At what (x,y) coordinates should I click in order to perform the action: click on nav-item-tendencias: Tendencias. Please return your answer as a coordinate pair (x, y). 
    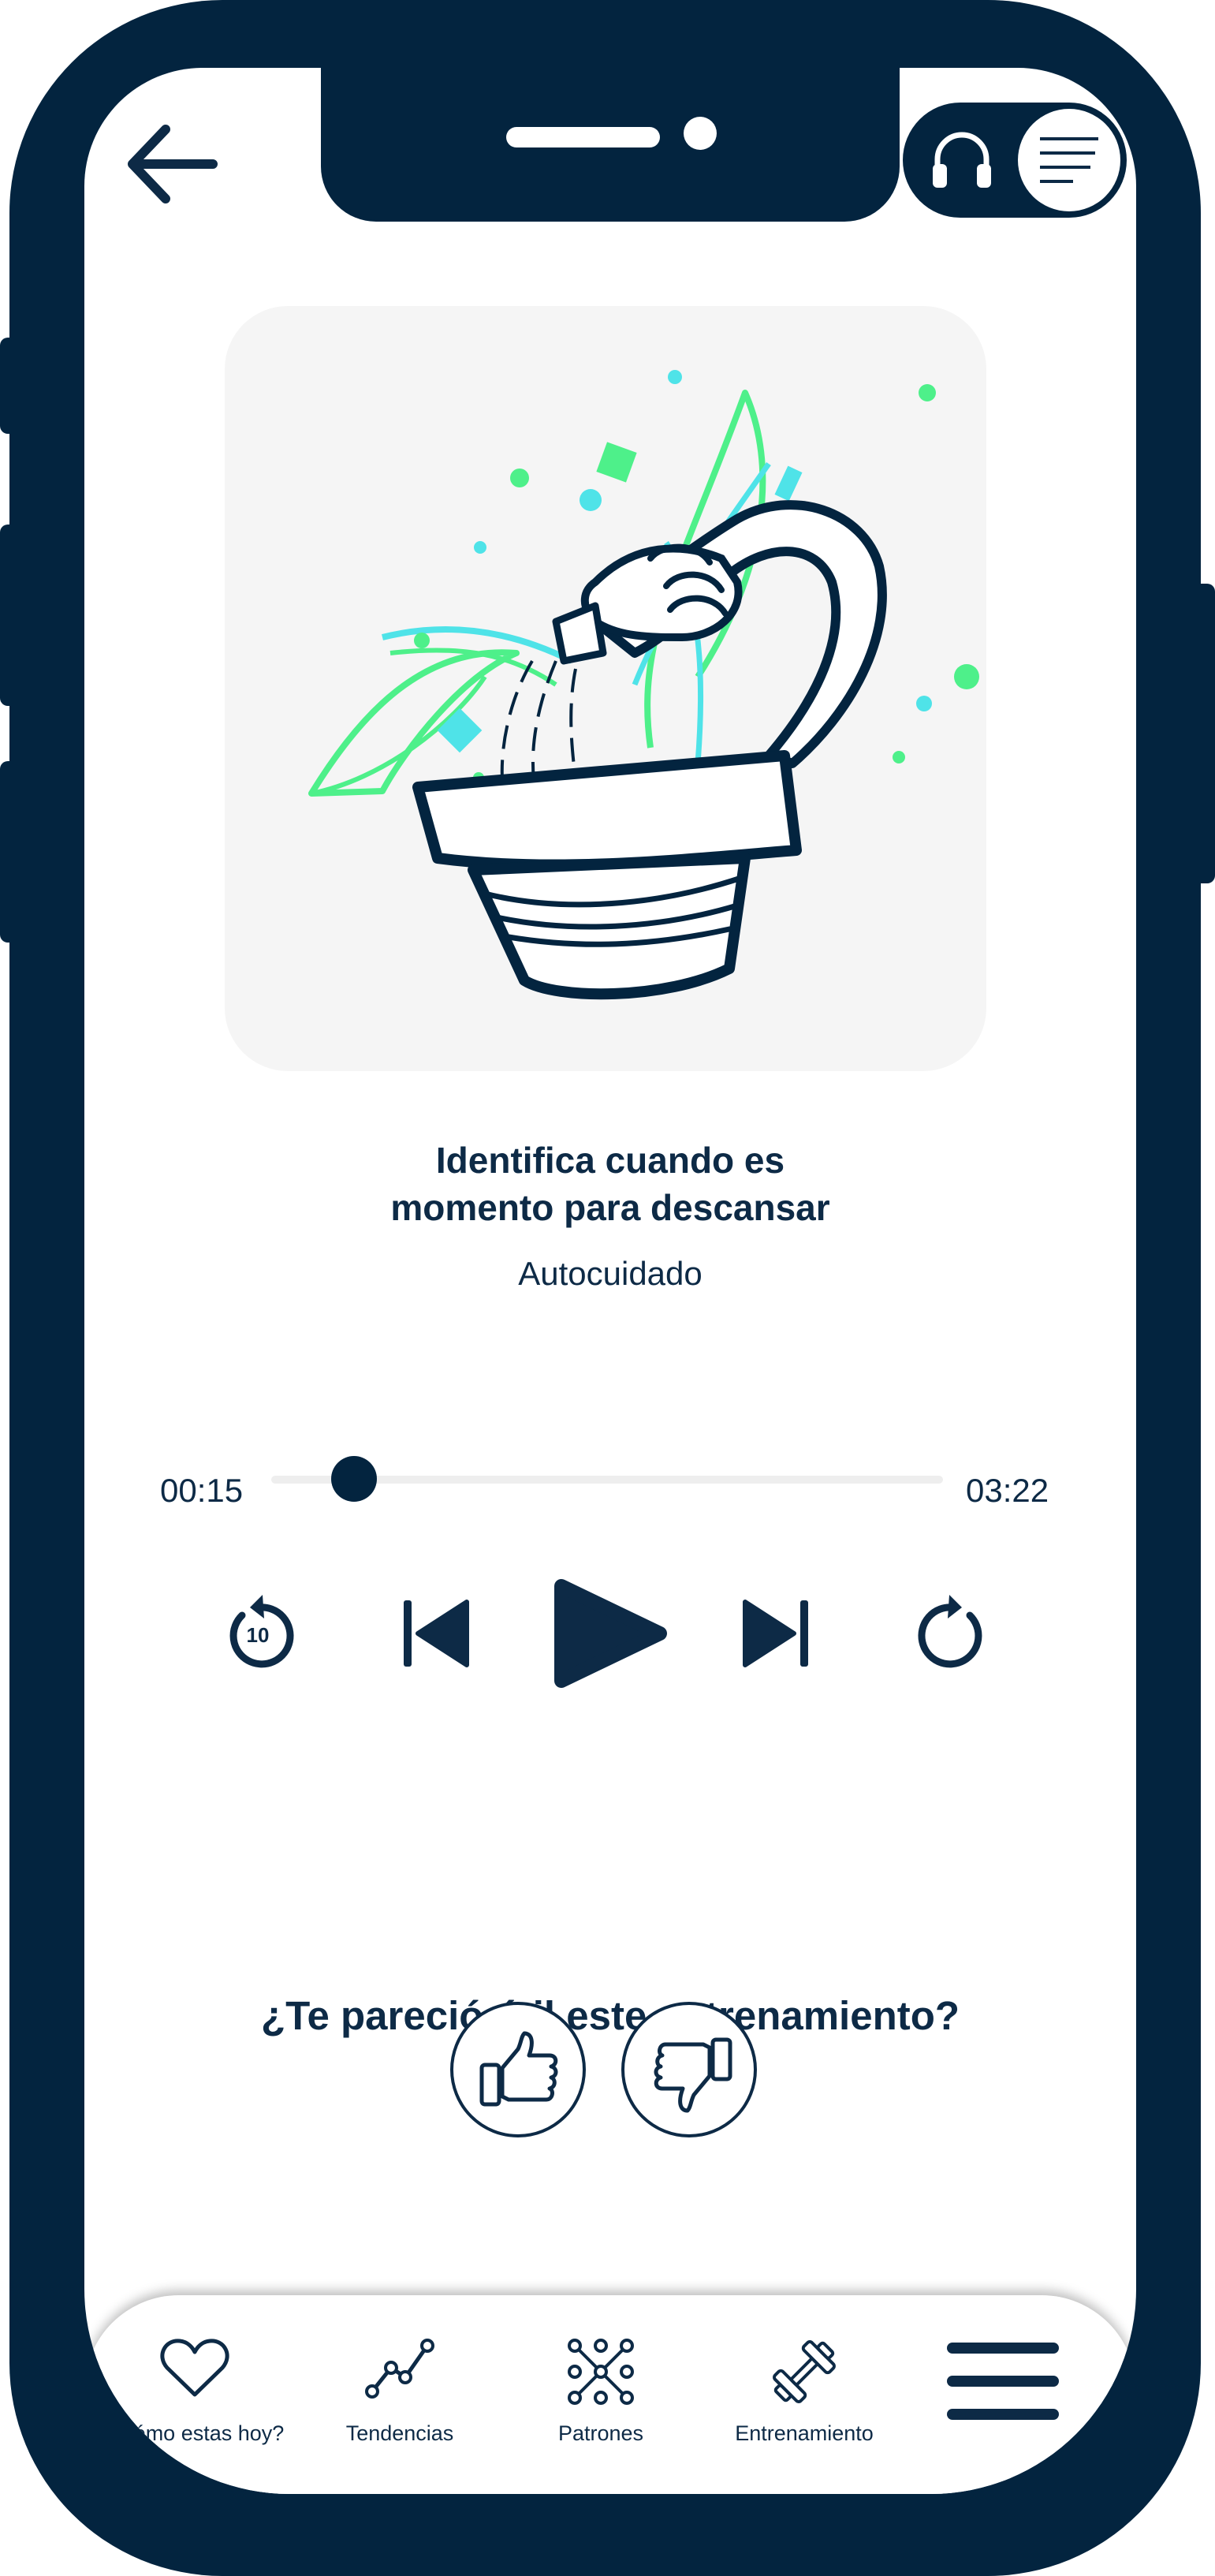
    Looking at the image, I should click on (399, 2374).